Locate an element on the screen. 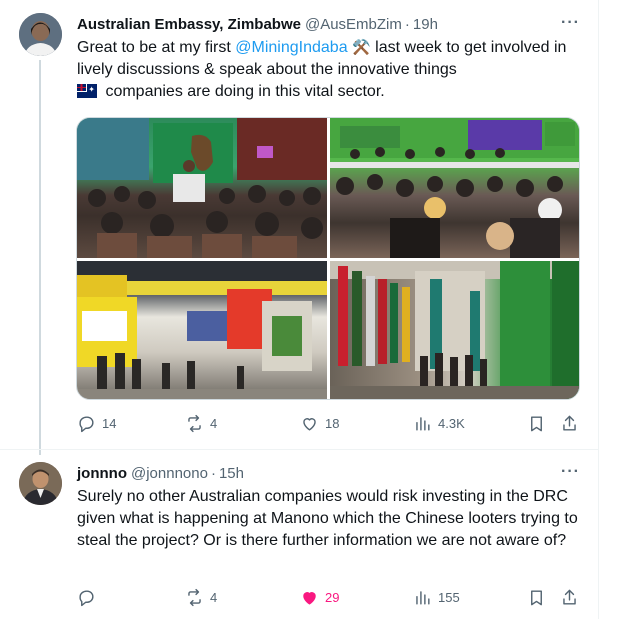  photo-panel-discussion is located at coordinates (454, 188).